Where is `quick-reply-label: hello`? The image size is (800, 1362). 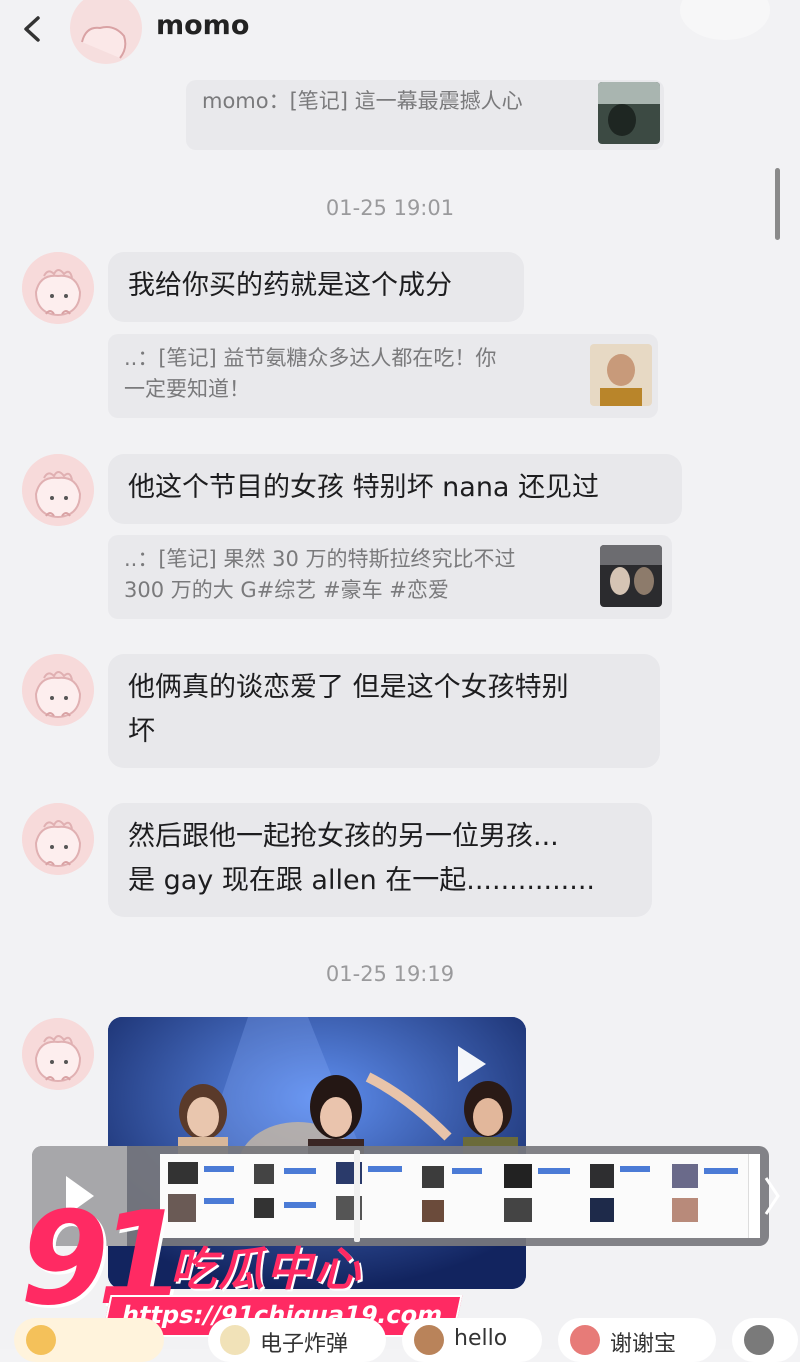 quick-reply-label: hello is located at coordinates (481, 1338).